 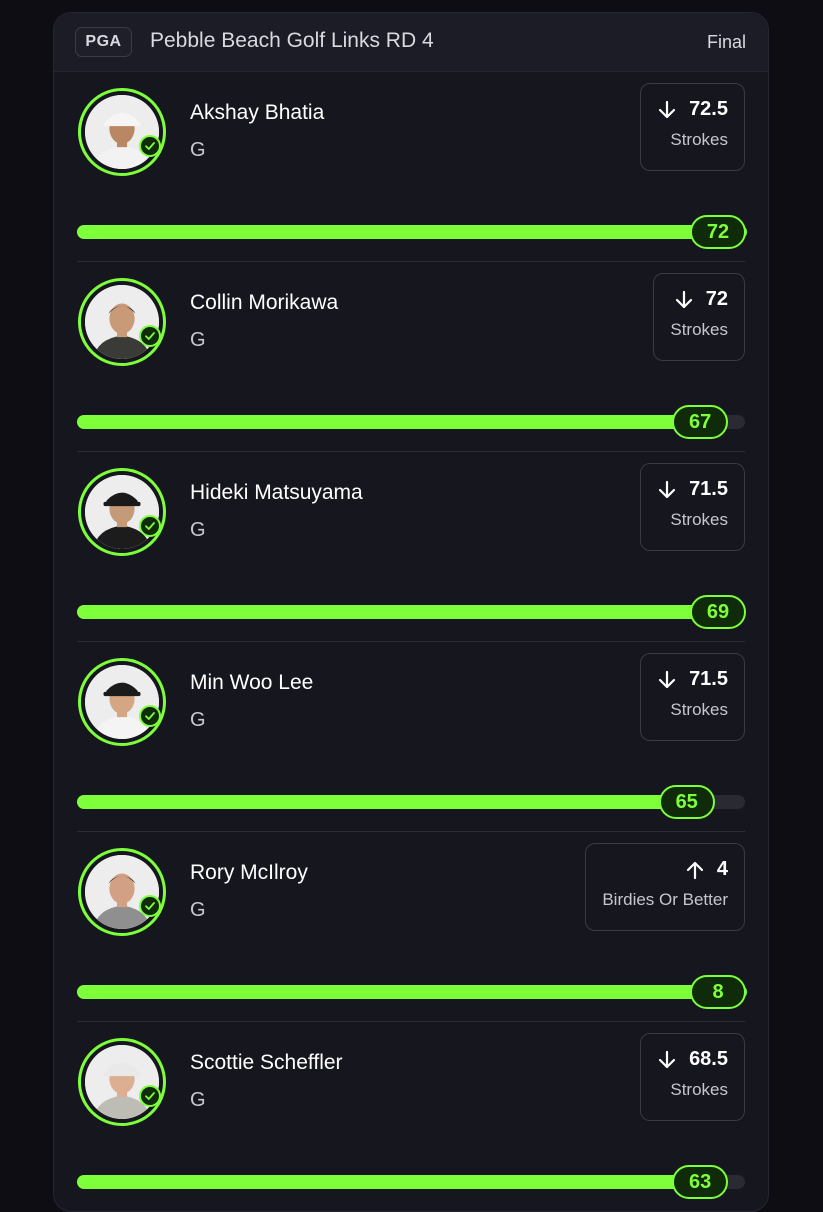 What do you see at coordinates (103, 42) in the screenshot?
I see `league-badge: PGA` at bounding box center [103, 42].